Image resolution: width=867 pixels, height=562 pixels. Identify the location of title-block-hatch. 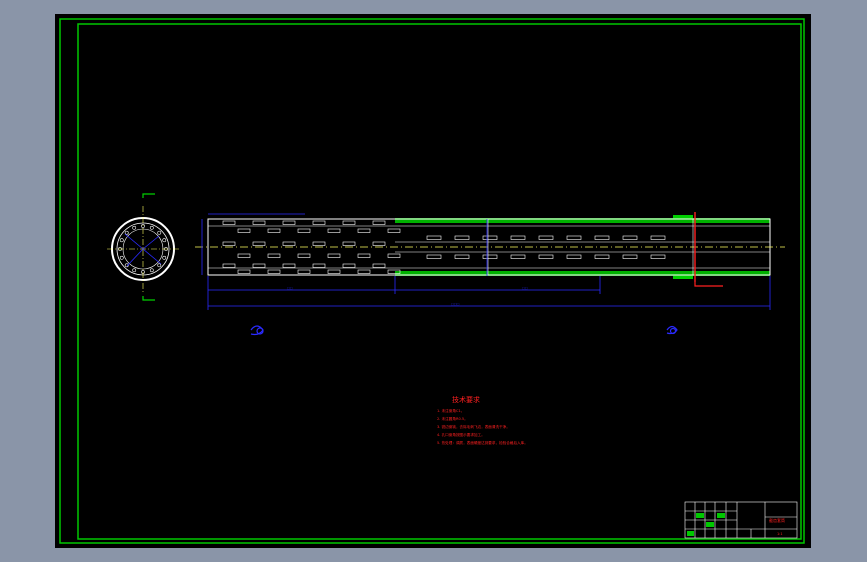
(706, 524).